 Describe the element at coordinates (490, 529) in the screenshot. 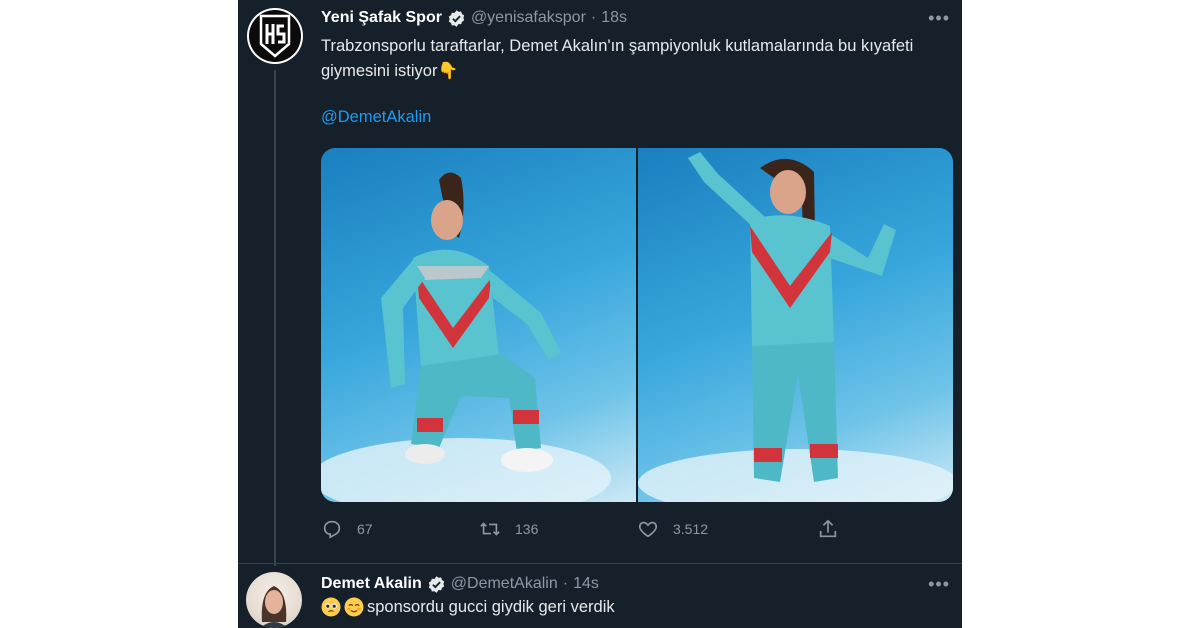

I see `retweet-icon` at that location.